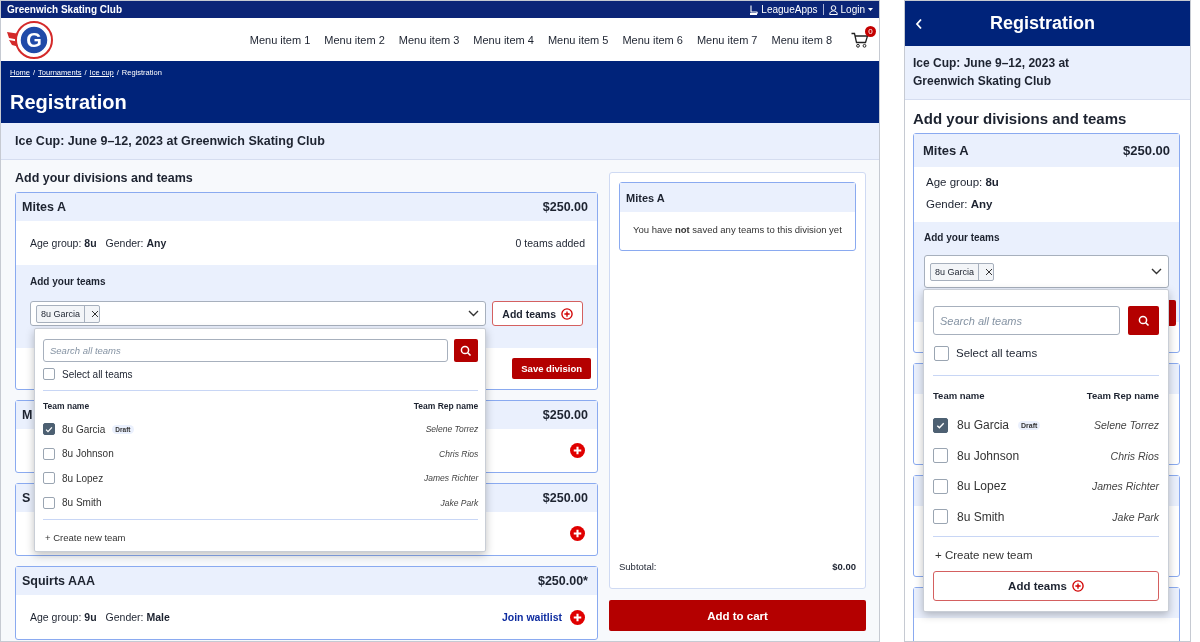 The width and height of the screenshot is (1200, 642). What do you see at coordinates (280, 39) in the screenshot?
I see `menu-item: Menu item 1` at bounding box center [280, 39].